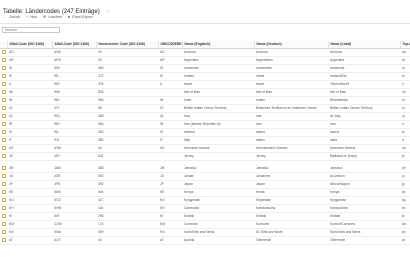 Image resolution: width=410 pixels, height=257 pixels. I want to click on table-row: AD AND 20 AD Andorra Andorra Andorra ad, so click(205, 52).